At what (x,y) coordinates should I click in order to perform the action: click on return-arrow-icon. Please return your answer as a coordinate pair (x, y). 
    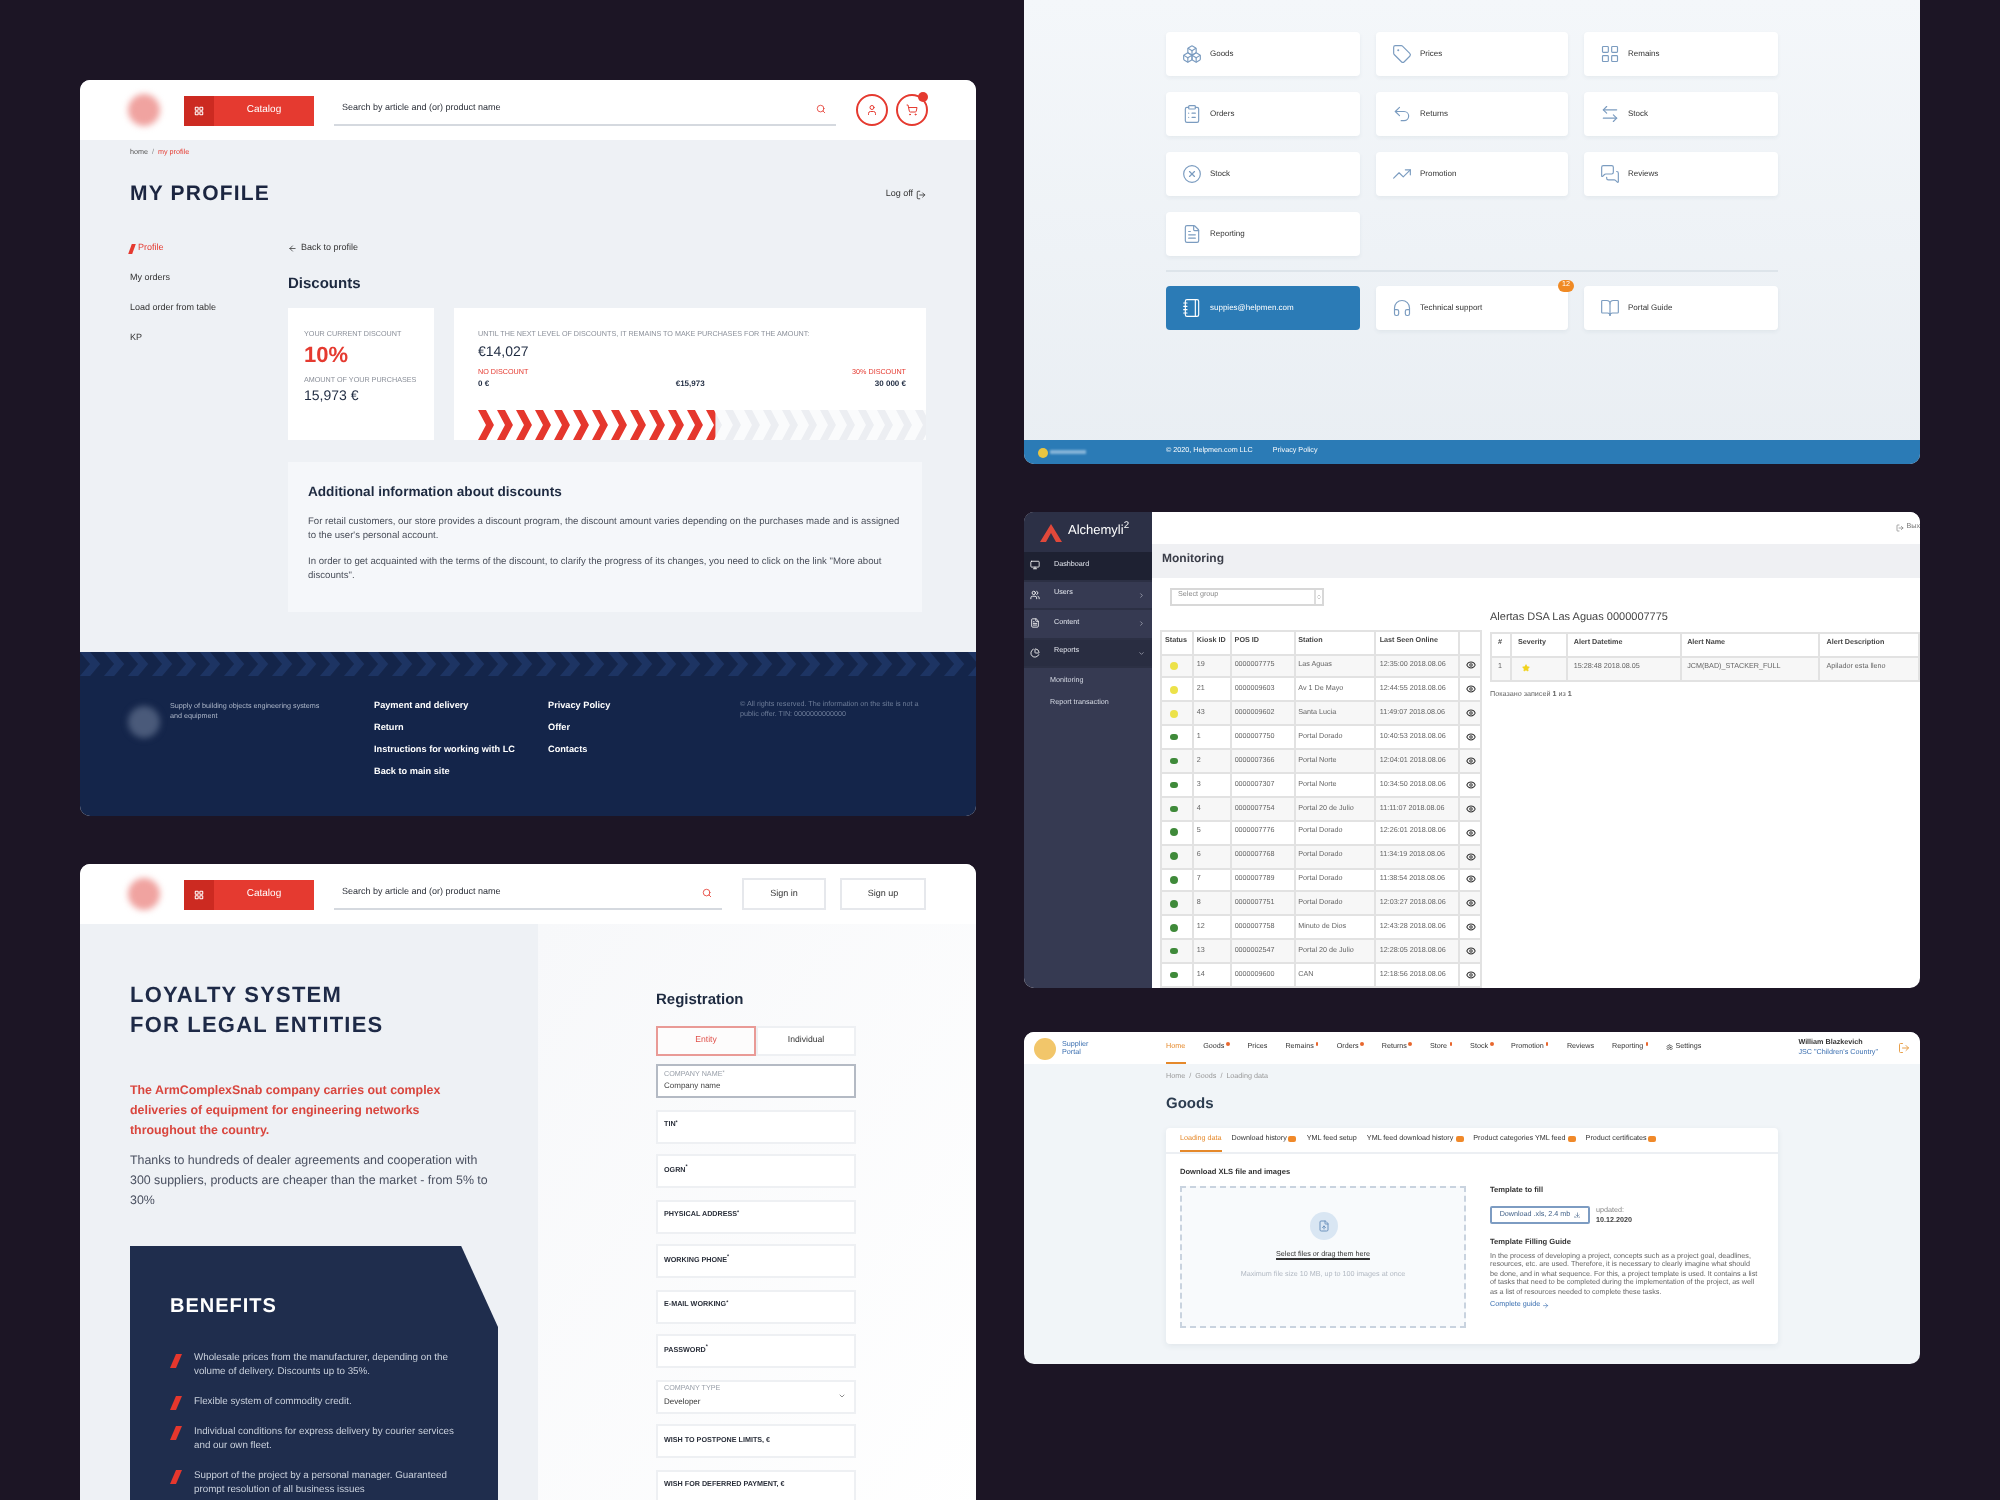
    Looking at the image, I should click on (1402, 114).